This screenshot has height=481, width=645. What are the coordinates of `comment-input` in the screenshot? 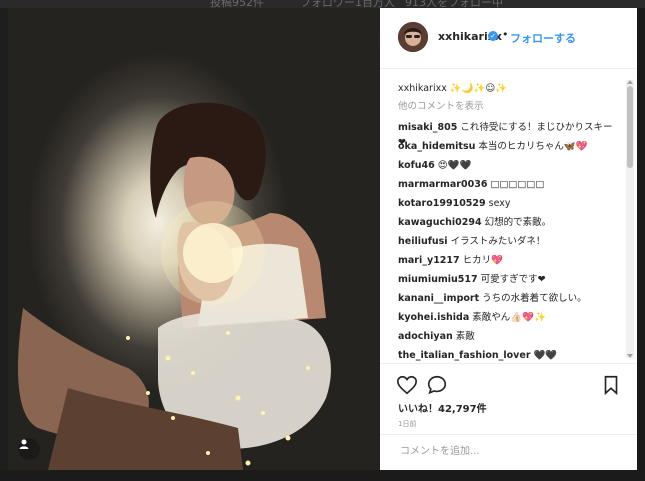 It's located at (510, 451).